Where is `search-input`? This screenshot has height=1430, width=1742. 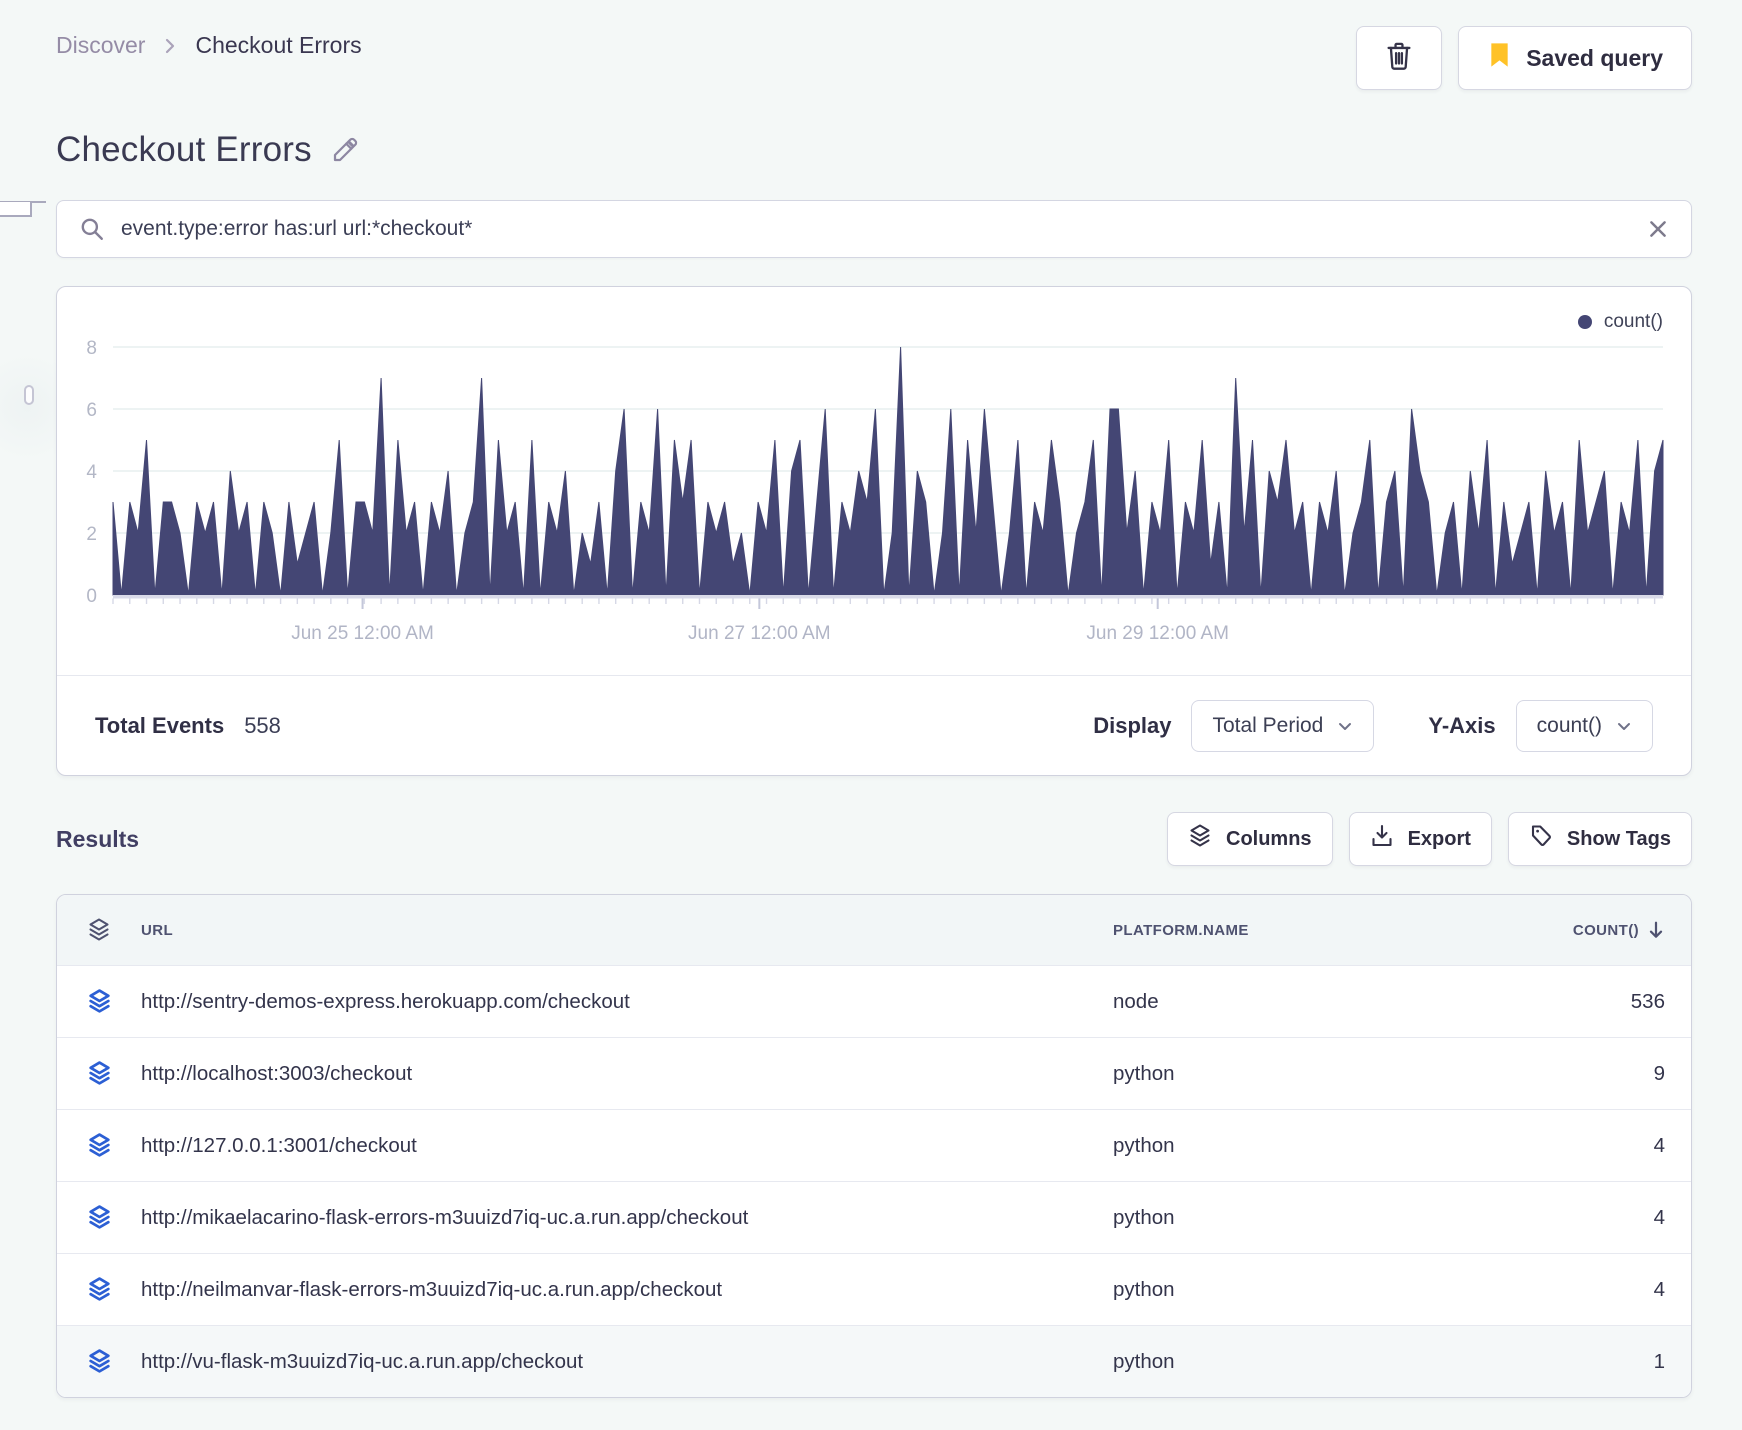 search-input is located at coordinates (876, 229).